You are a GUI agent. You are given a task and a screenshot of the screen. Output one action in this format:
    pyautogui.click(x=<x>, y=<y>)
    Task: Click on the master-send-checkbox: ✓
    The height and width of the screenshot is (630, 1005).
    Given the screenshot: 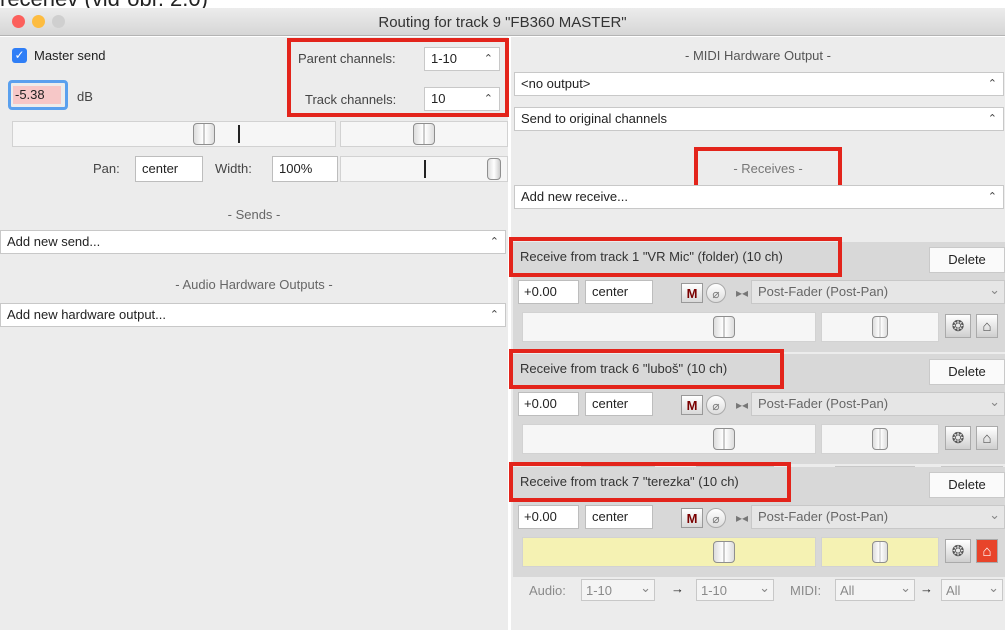 What is the action you would take?
    pyautogui.click(x=19, y=55)
    